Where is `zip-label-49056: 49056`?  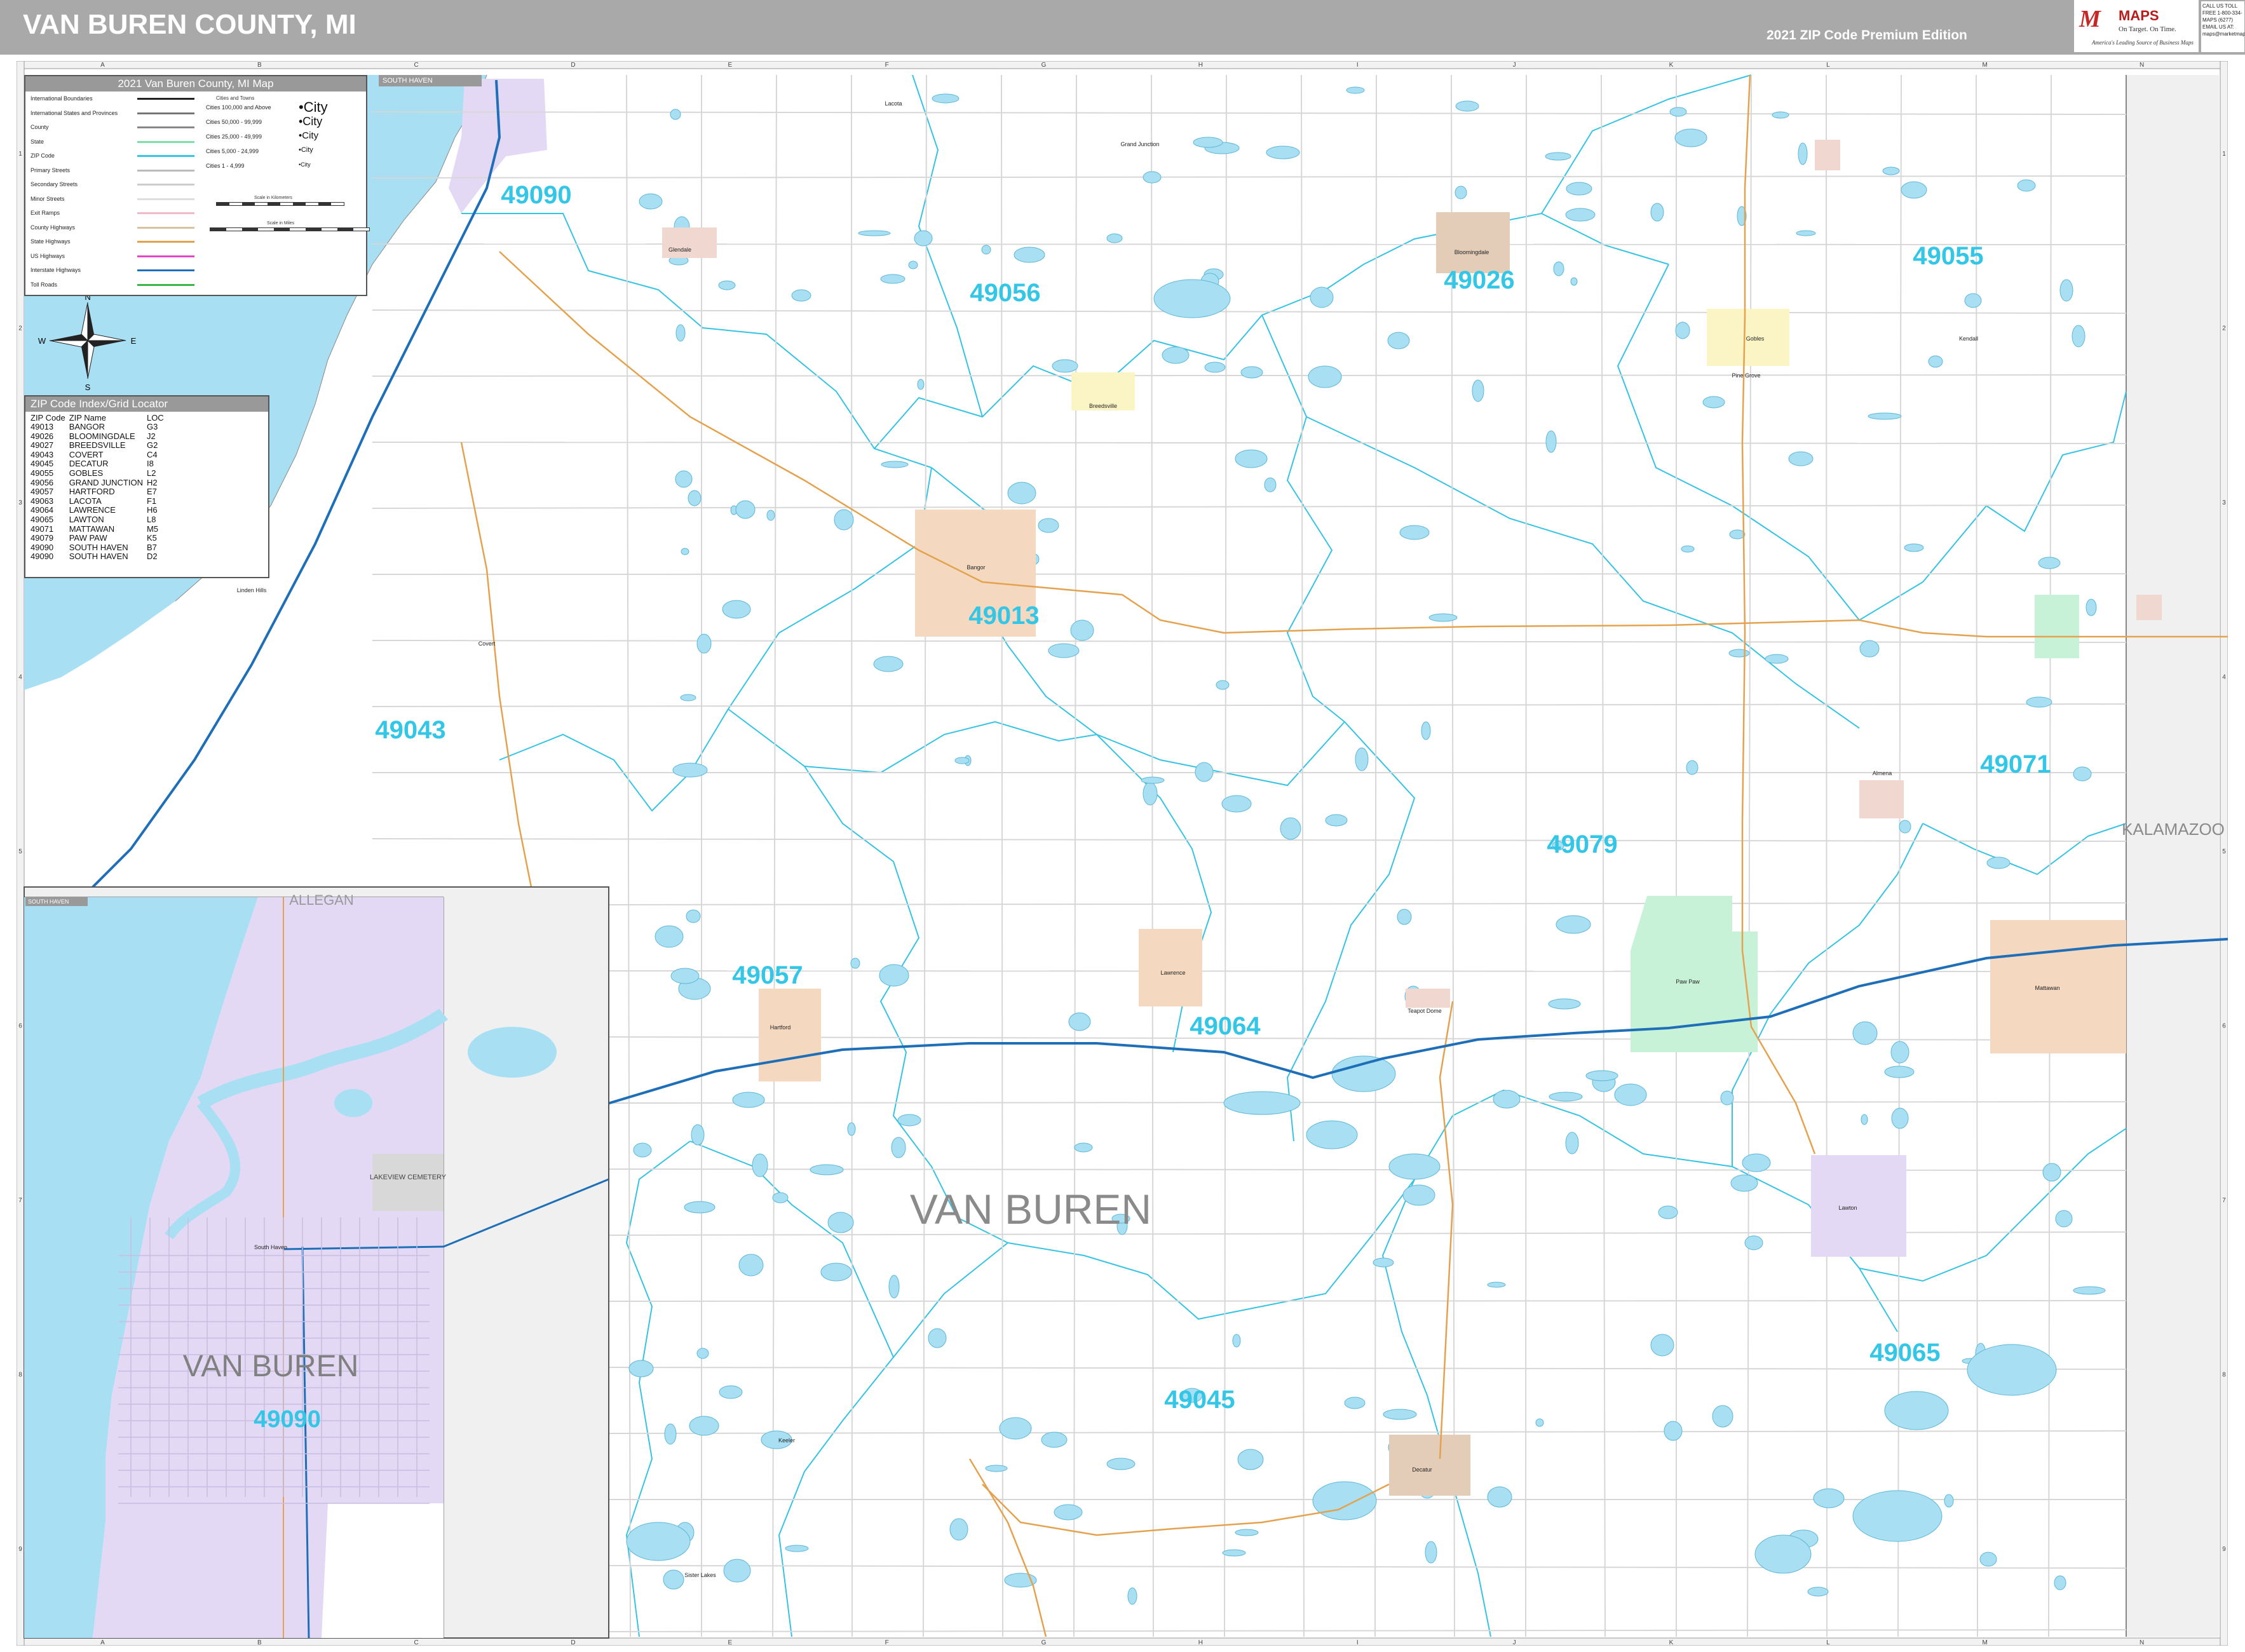 zip-label-49056: 49056 is located at coordinates (1005, 293).